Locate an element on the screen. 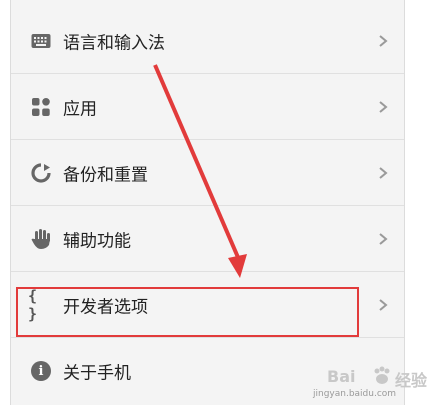 Image resolution: width=443 pixels, height=405 pixels. backup-reset-icon is located at coordinates (41, 172).